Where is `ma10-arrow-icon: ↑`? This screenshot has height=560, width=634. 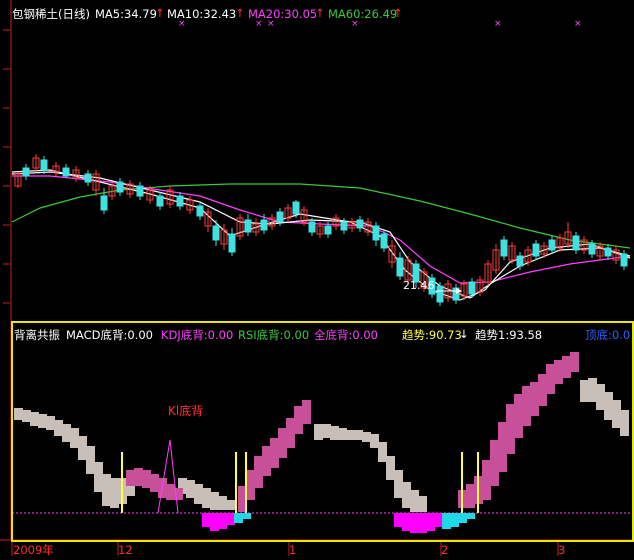 ma10-arrow-icon: ↑ is located at coordinates (240, 13).